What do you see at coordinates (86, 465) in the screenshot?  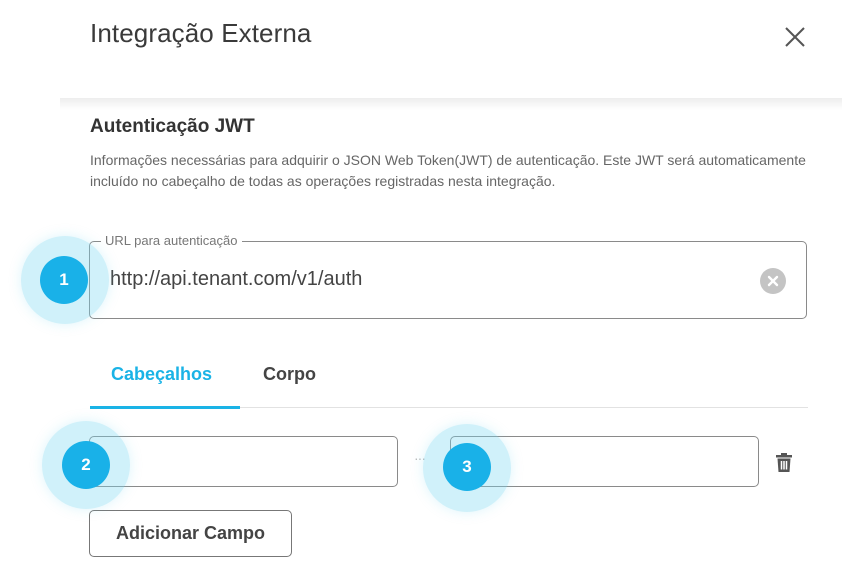 I see `step-marker-2: 2` at bounding box center [86, 465].